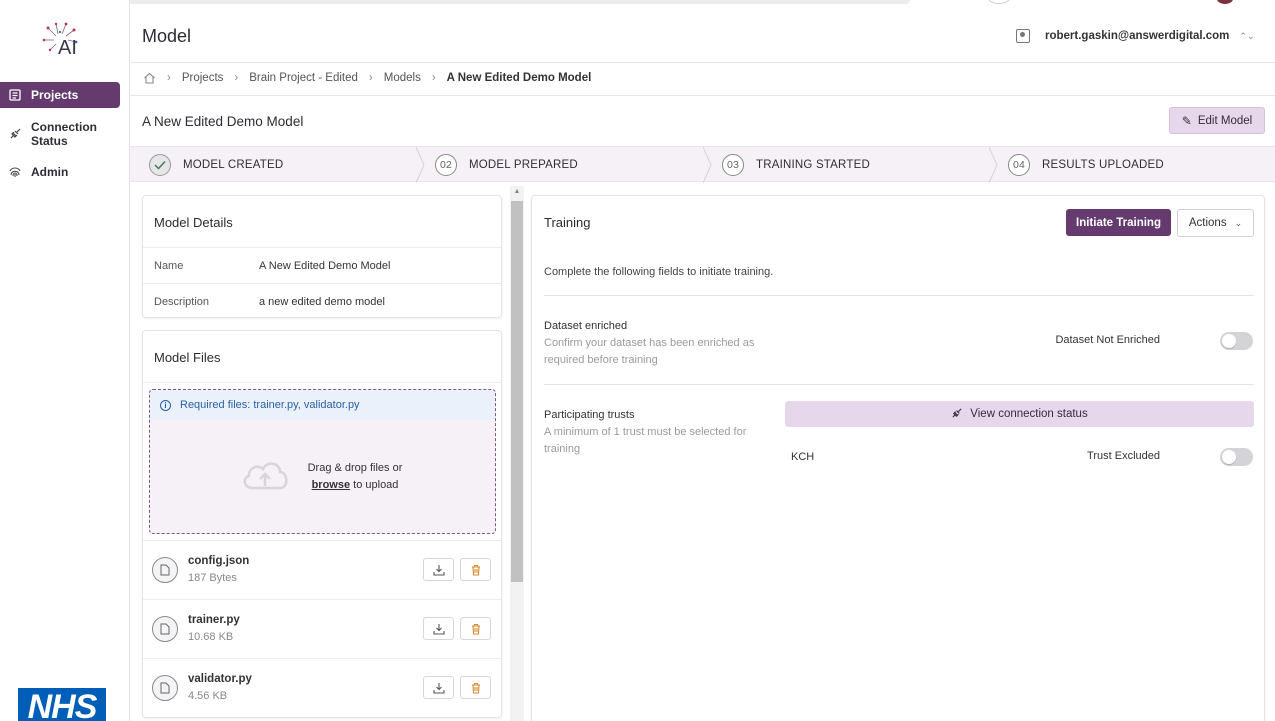 This screenshot has height=721, width=1275. I want to click on sidebar-item-admin: Admin, so click(60, 172).